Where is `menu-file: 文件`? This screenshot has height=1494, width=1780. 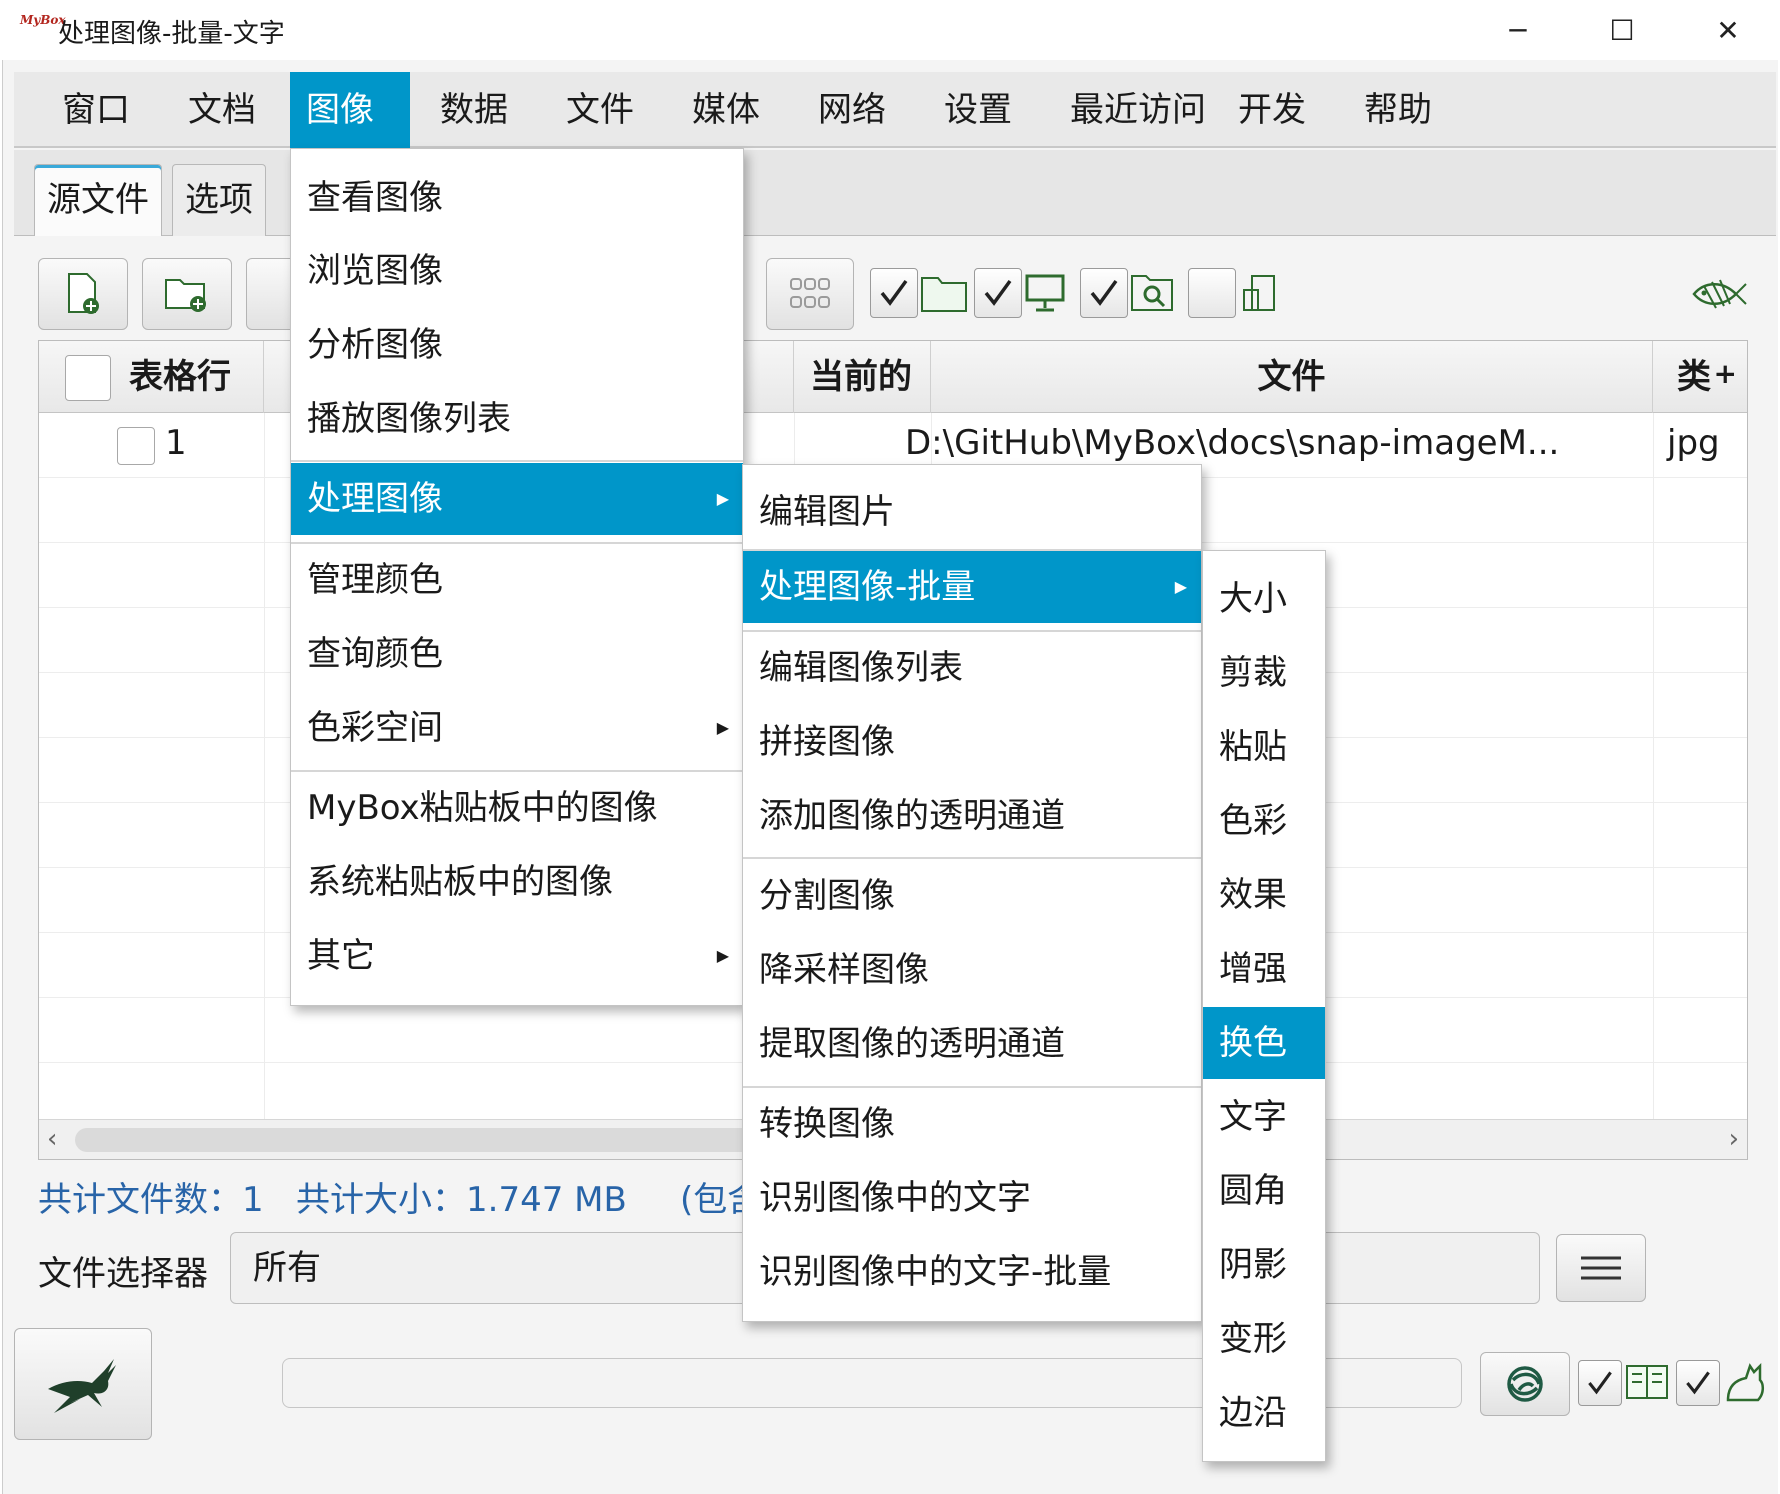
menu-file: 文件 is located at coordinates (600, 110).